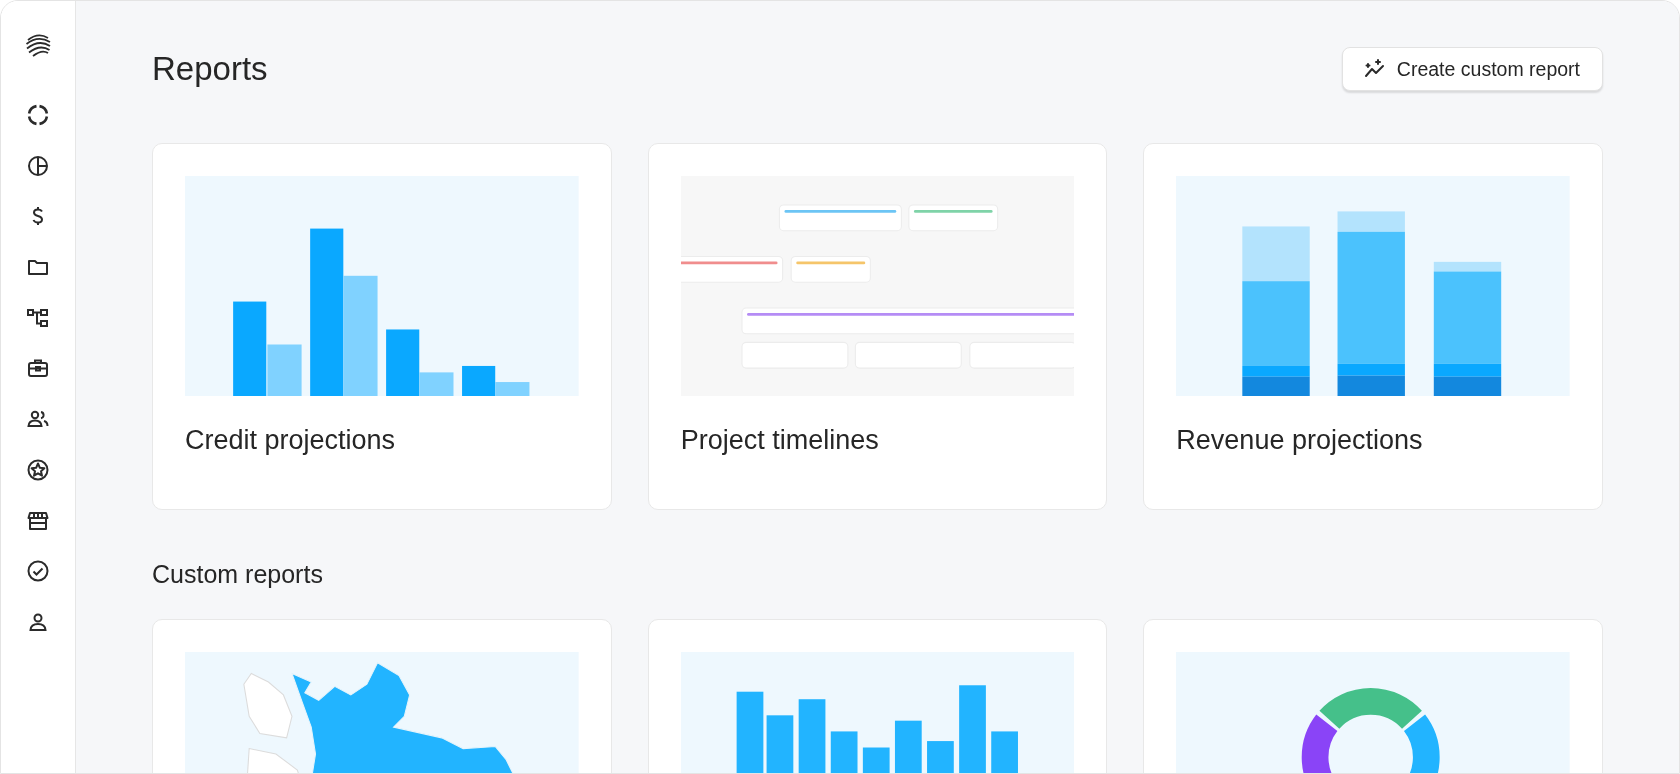 This screenshot has height=774, width=1680. I want to click on checkmark-circle-icon, so click(38, 571).